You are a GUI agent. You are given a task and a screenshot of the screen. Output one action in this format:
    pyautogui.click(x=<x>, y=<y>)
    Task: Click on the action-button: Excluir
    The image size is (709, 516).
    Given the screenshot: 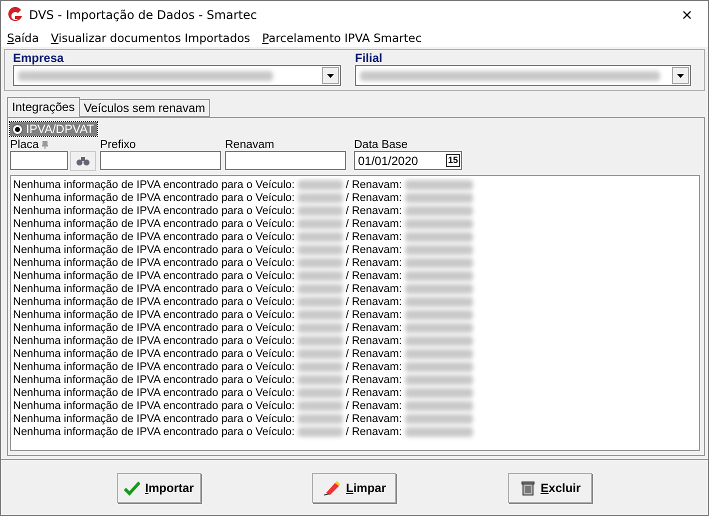 What is the action you would take?
    pyautogui.click(x=550, y=487)
    